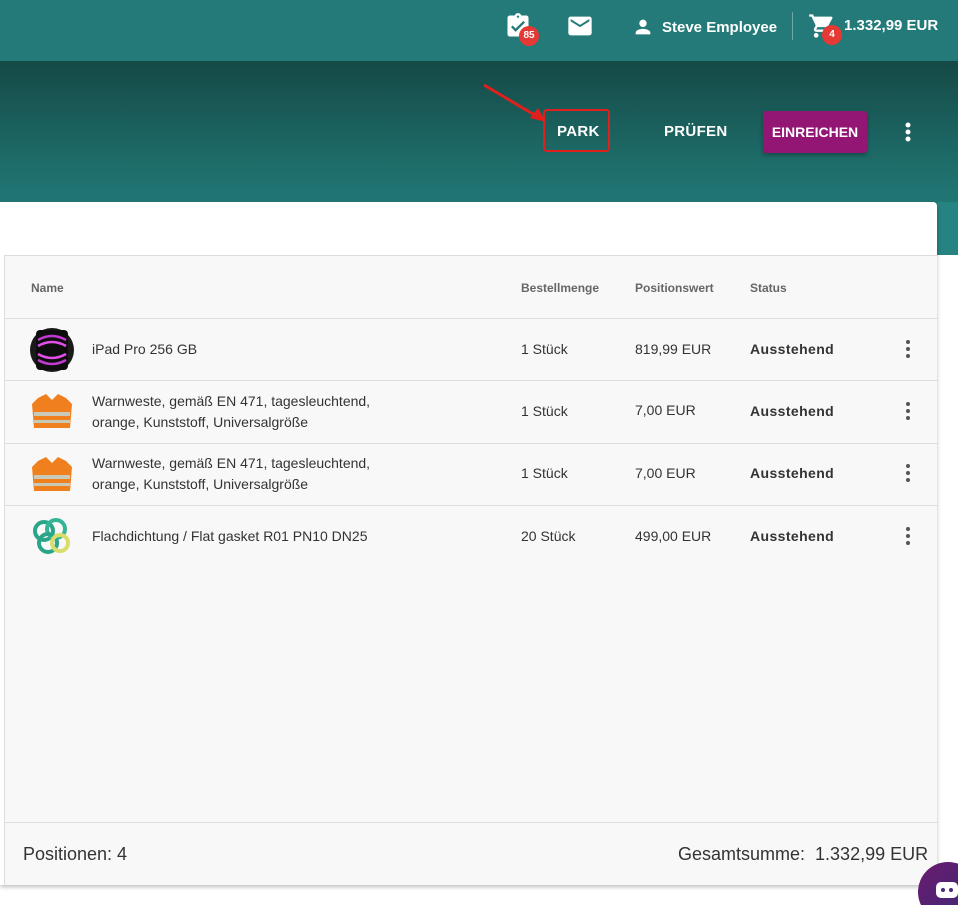 The width and height of the screenshot is (958, 905). What do you see at coordinates (560, 288) in the screenshot?
I see `header-qty: Bestellmenge` at bounding box center [560, 288].